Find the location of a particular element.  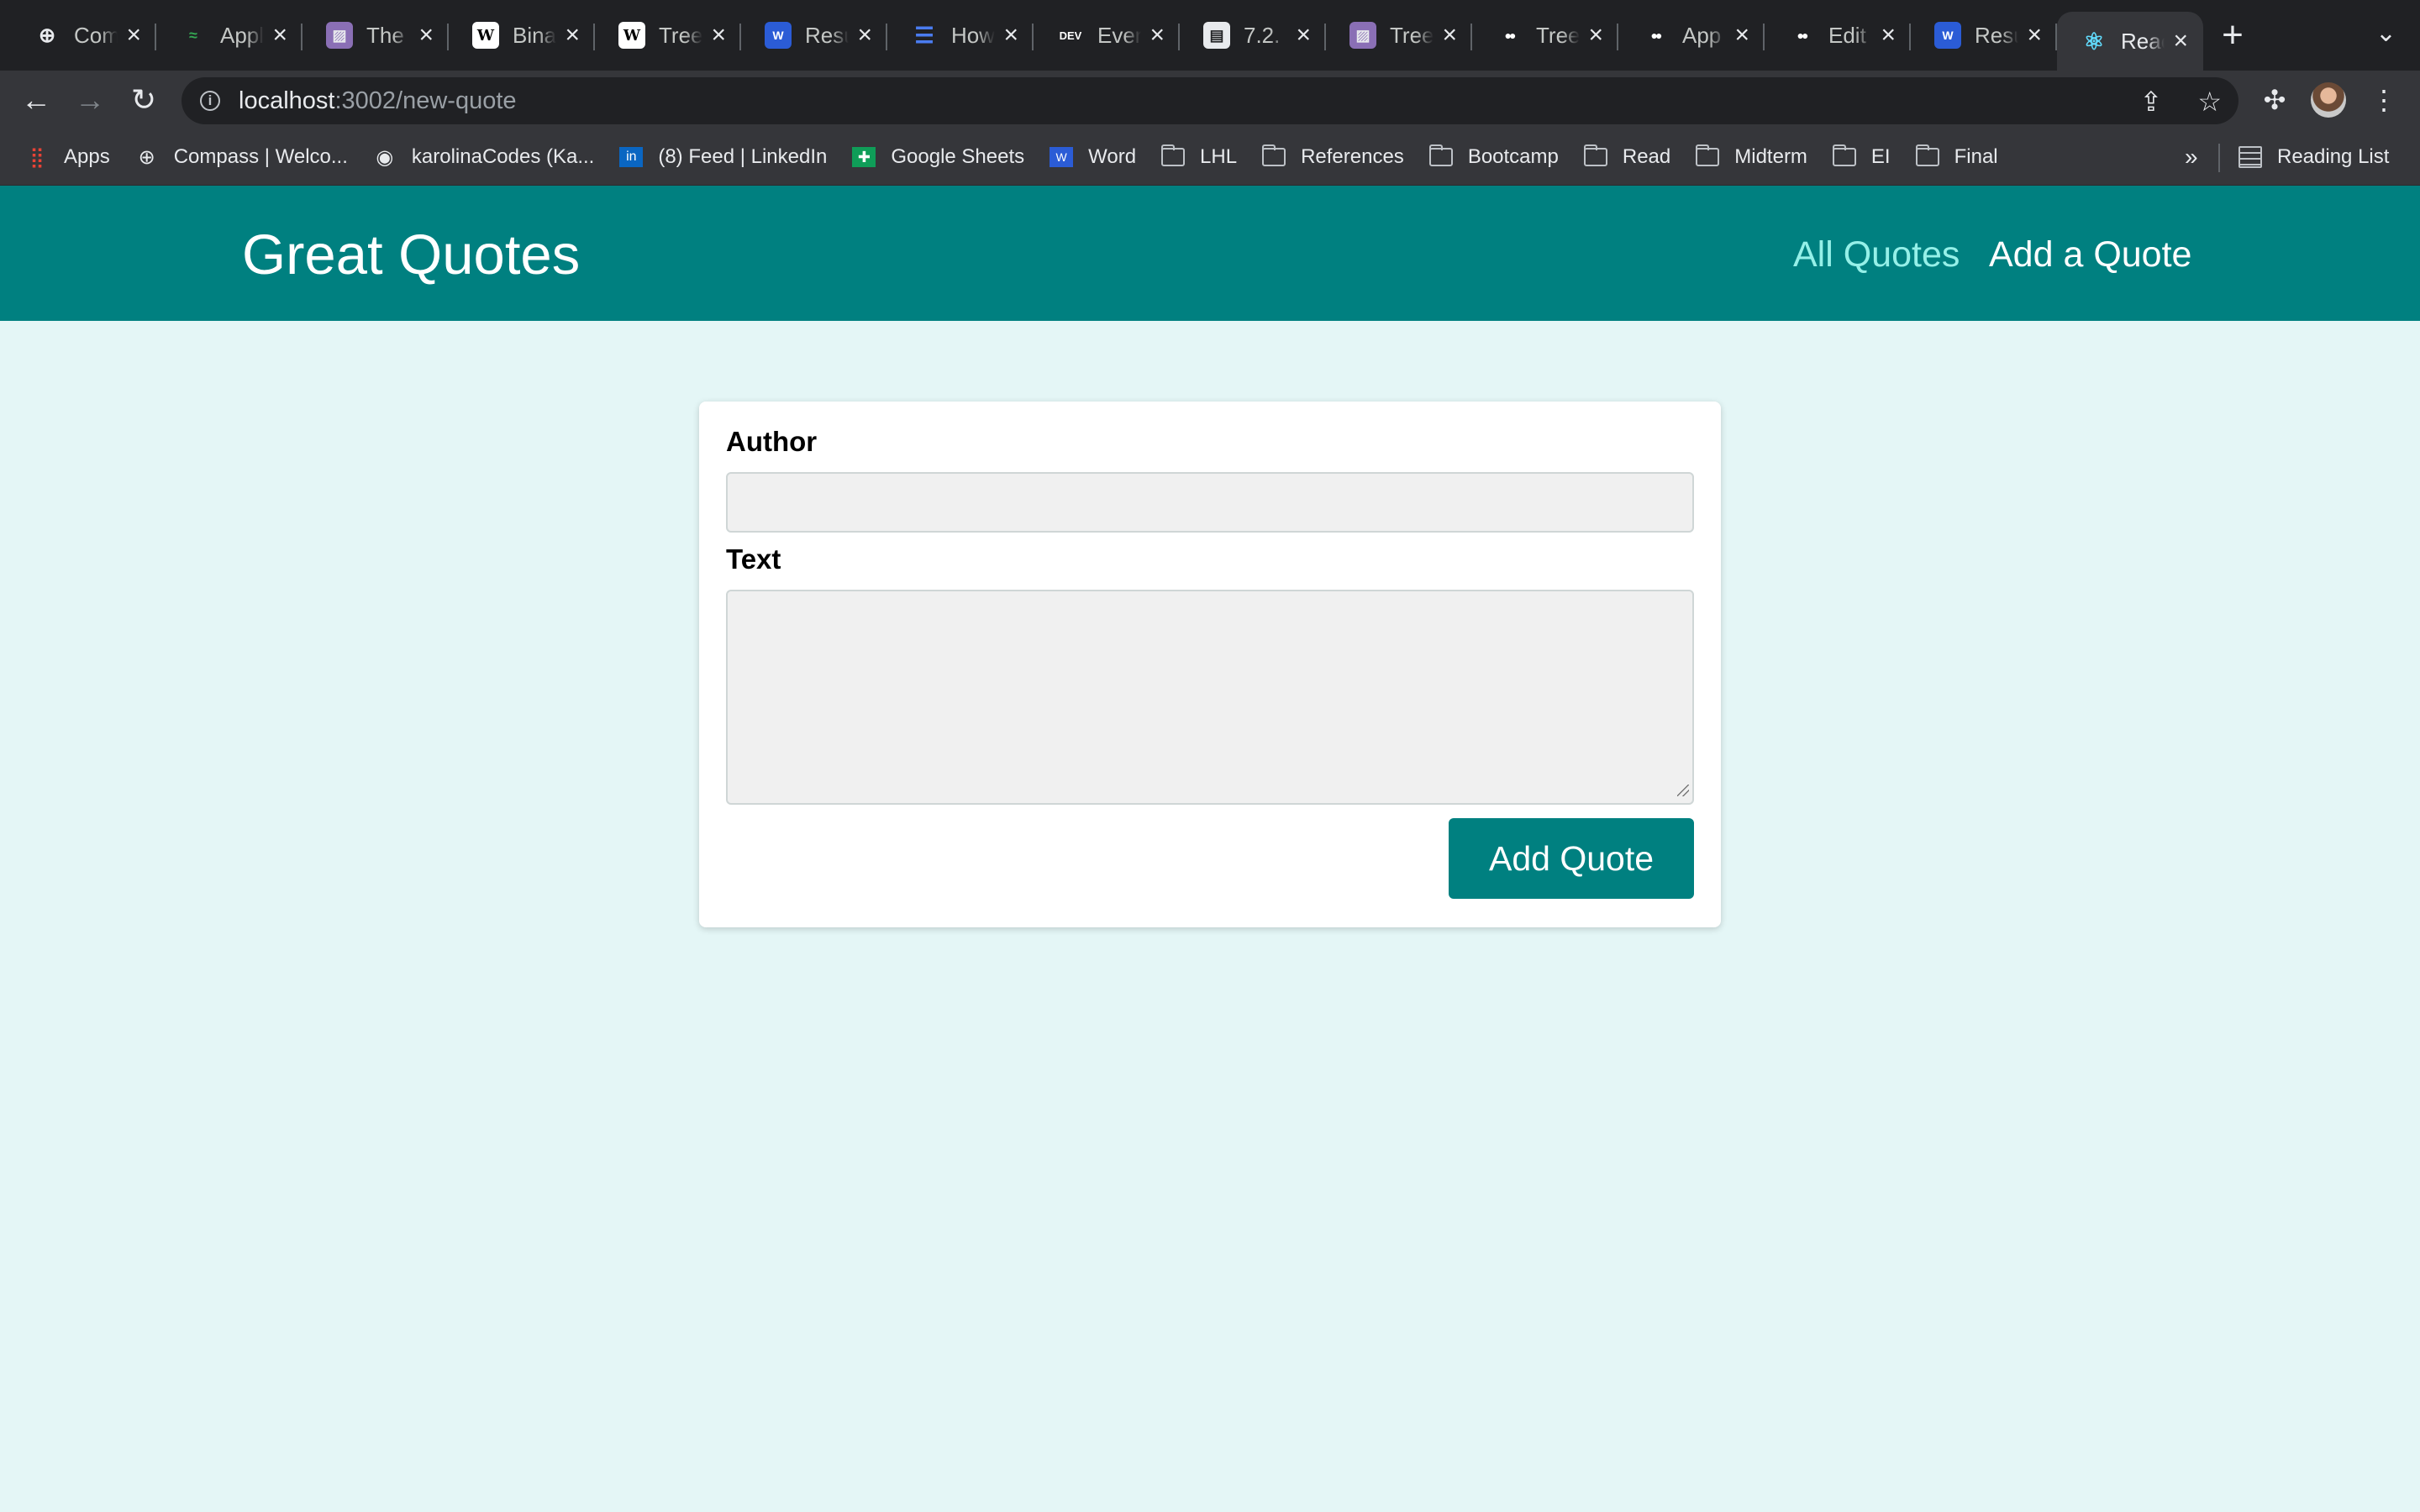

browser-tab: ●● App × is located at coordinates (1691, 35).